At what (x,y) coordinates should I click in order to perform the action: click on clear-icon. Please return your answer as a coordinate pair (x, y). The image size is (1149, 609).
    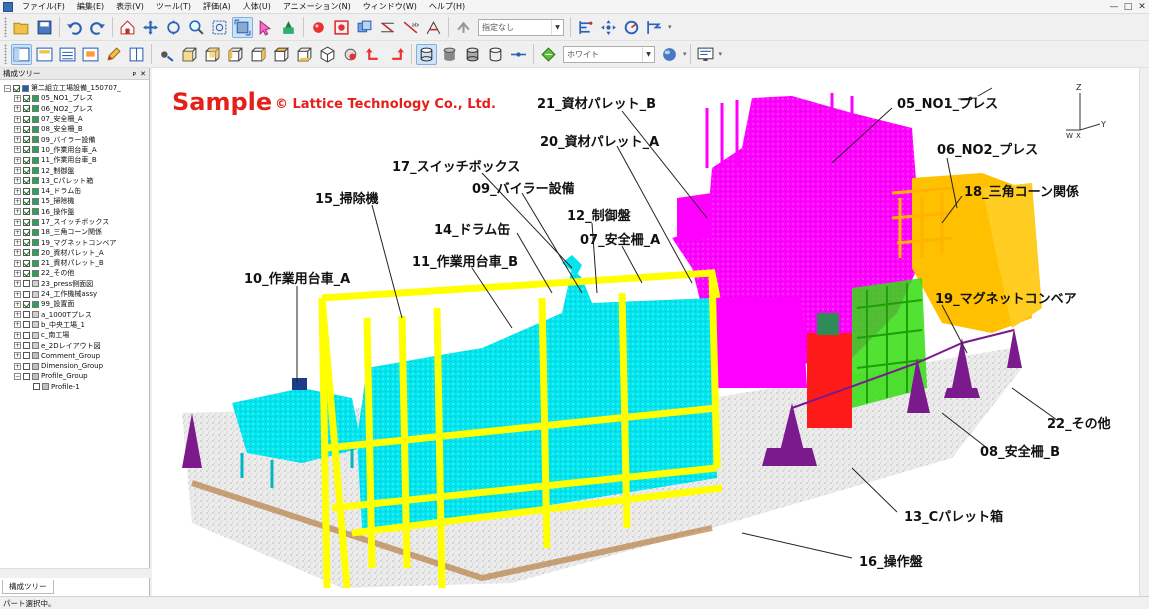
    Looking at the image, I should click on (288, 27).